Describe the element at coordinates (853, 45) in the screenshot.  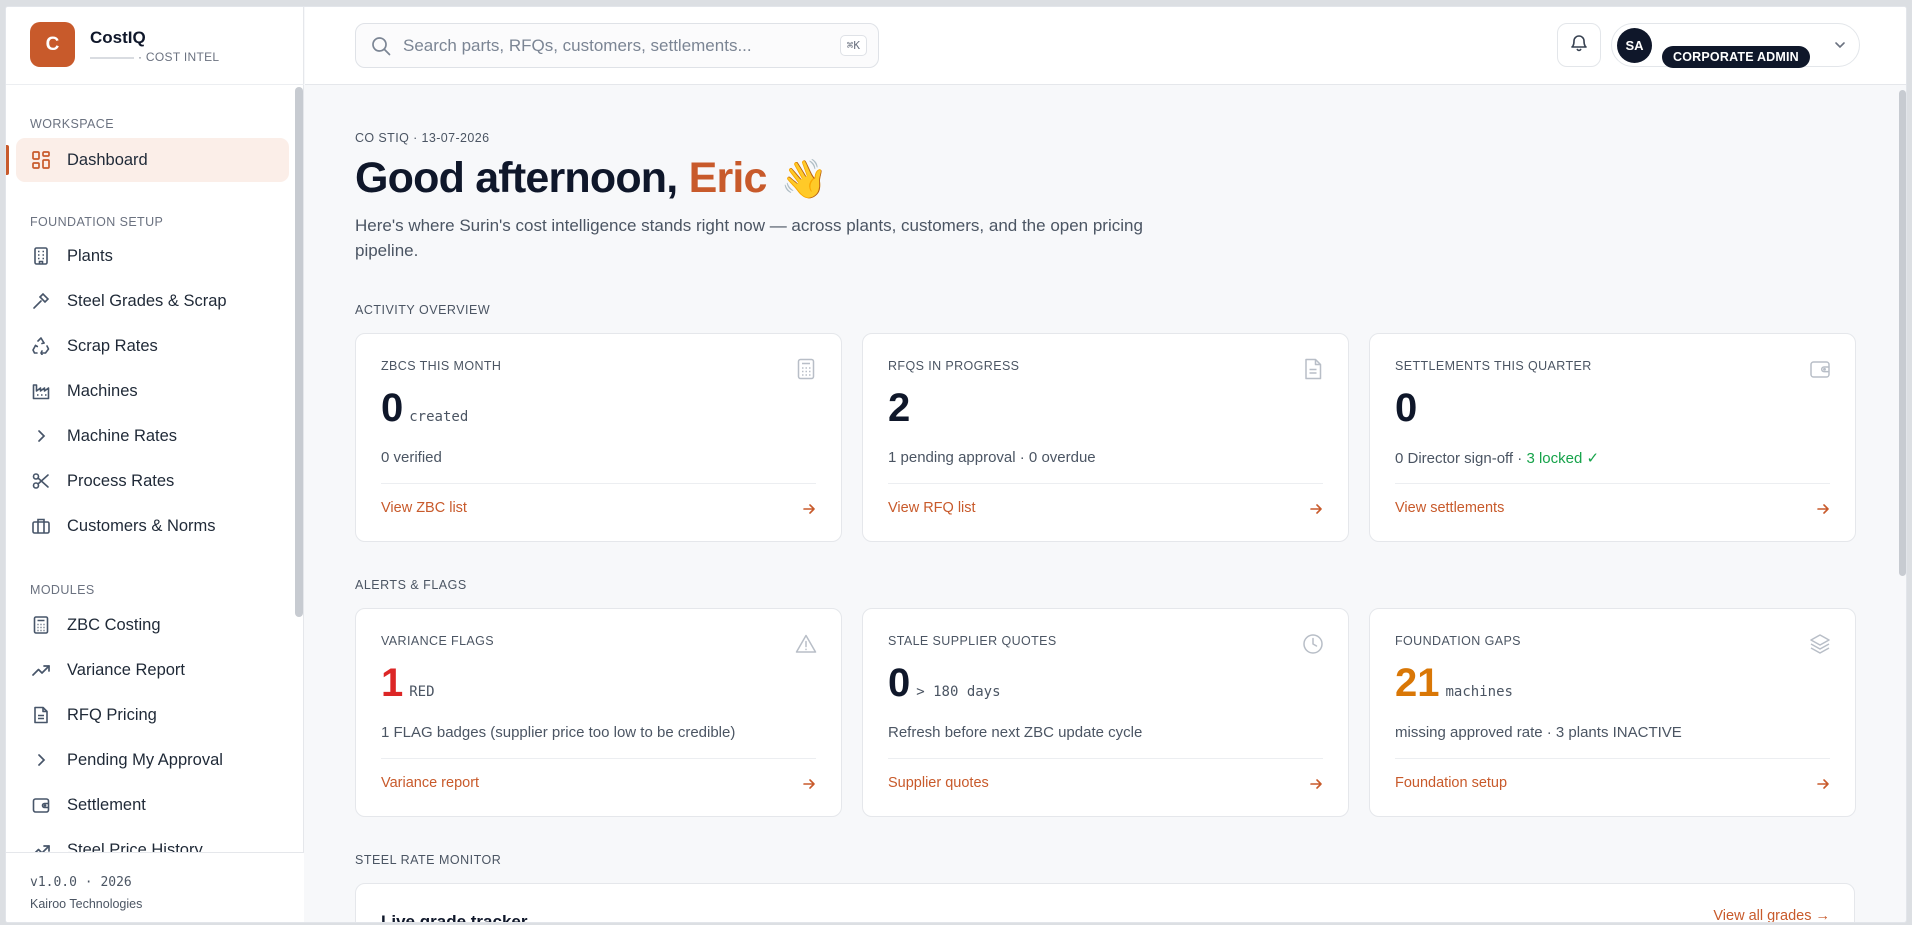
I see `search-shortcut-badge: ⌘K` at that location.